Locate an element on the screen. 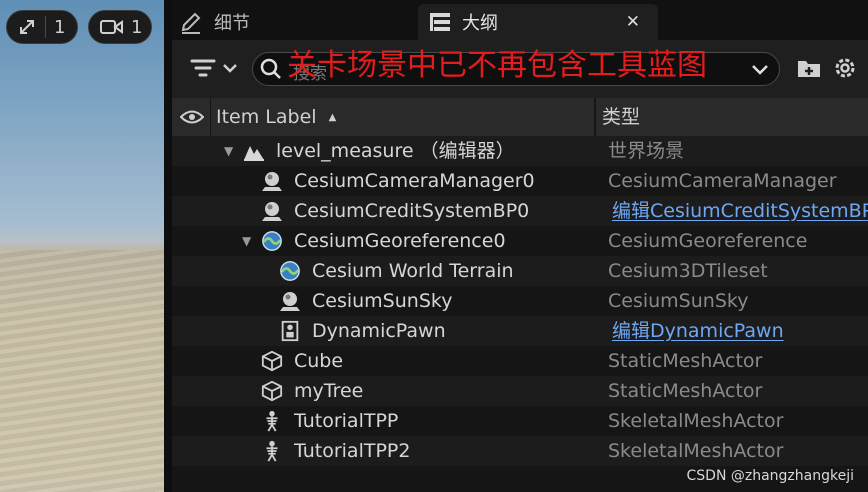 The height and width of the screenshot is (492, 868). watermark-text: CSDN @zhangzhangkeji is located at coordinates (770, 476).